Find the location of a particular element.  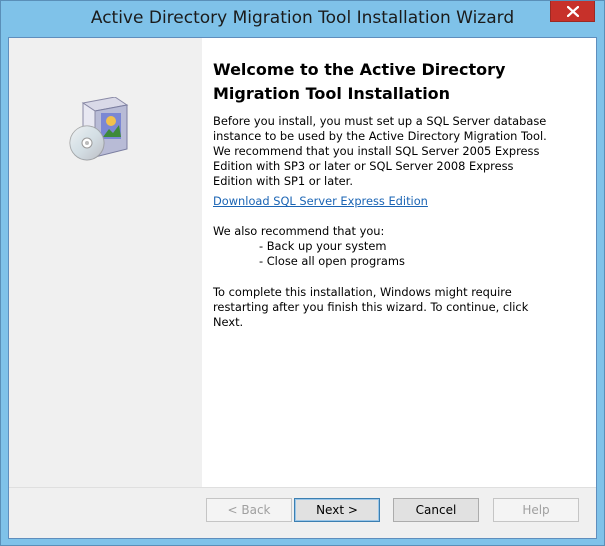

help-button: Help is located at coordinates (536, 510).